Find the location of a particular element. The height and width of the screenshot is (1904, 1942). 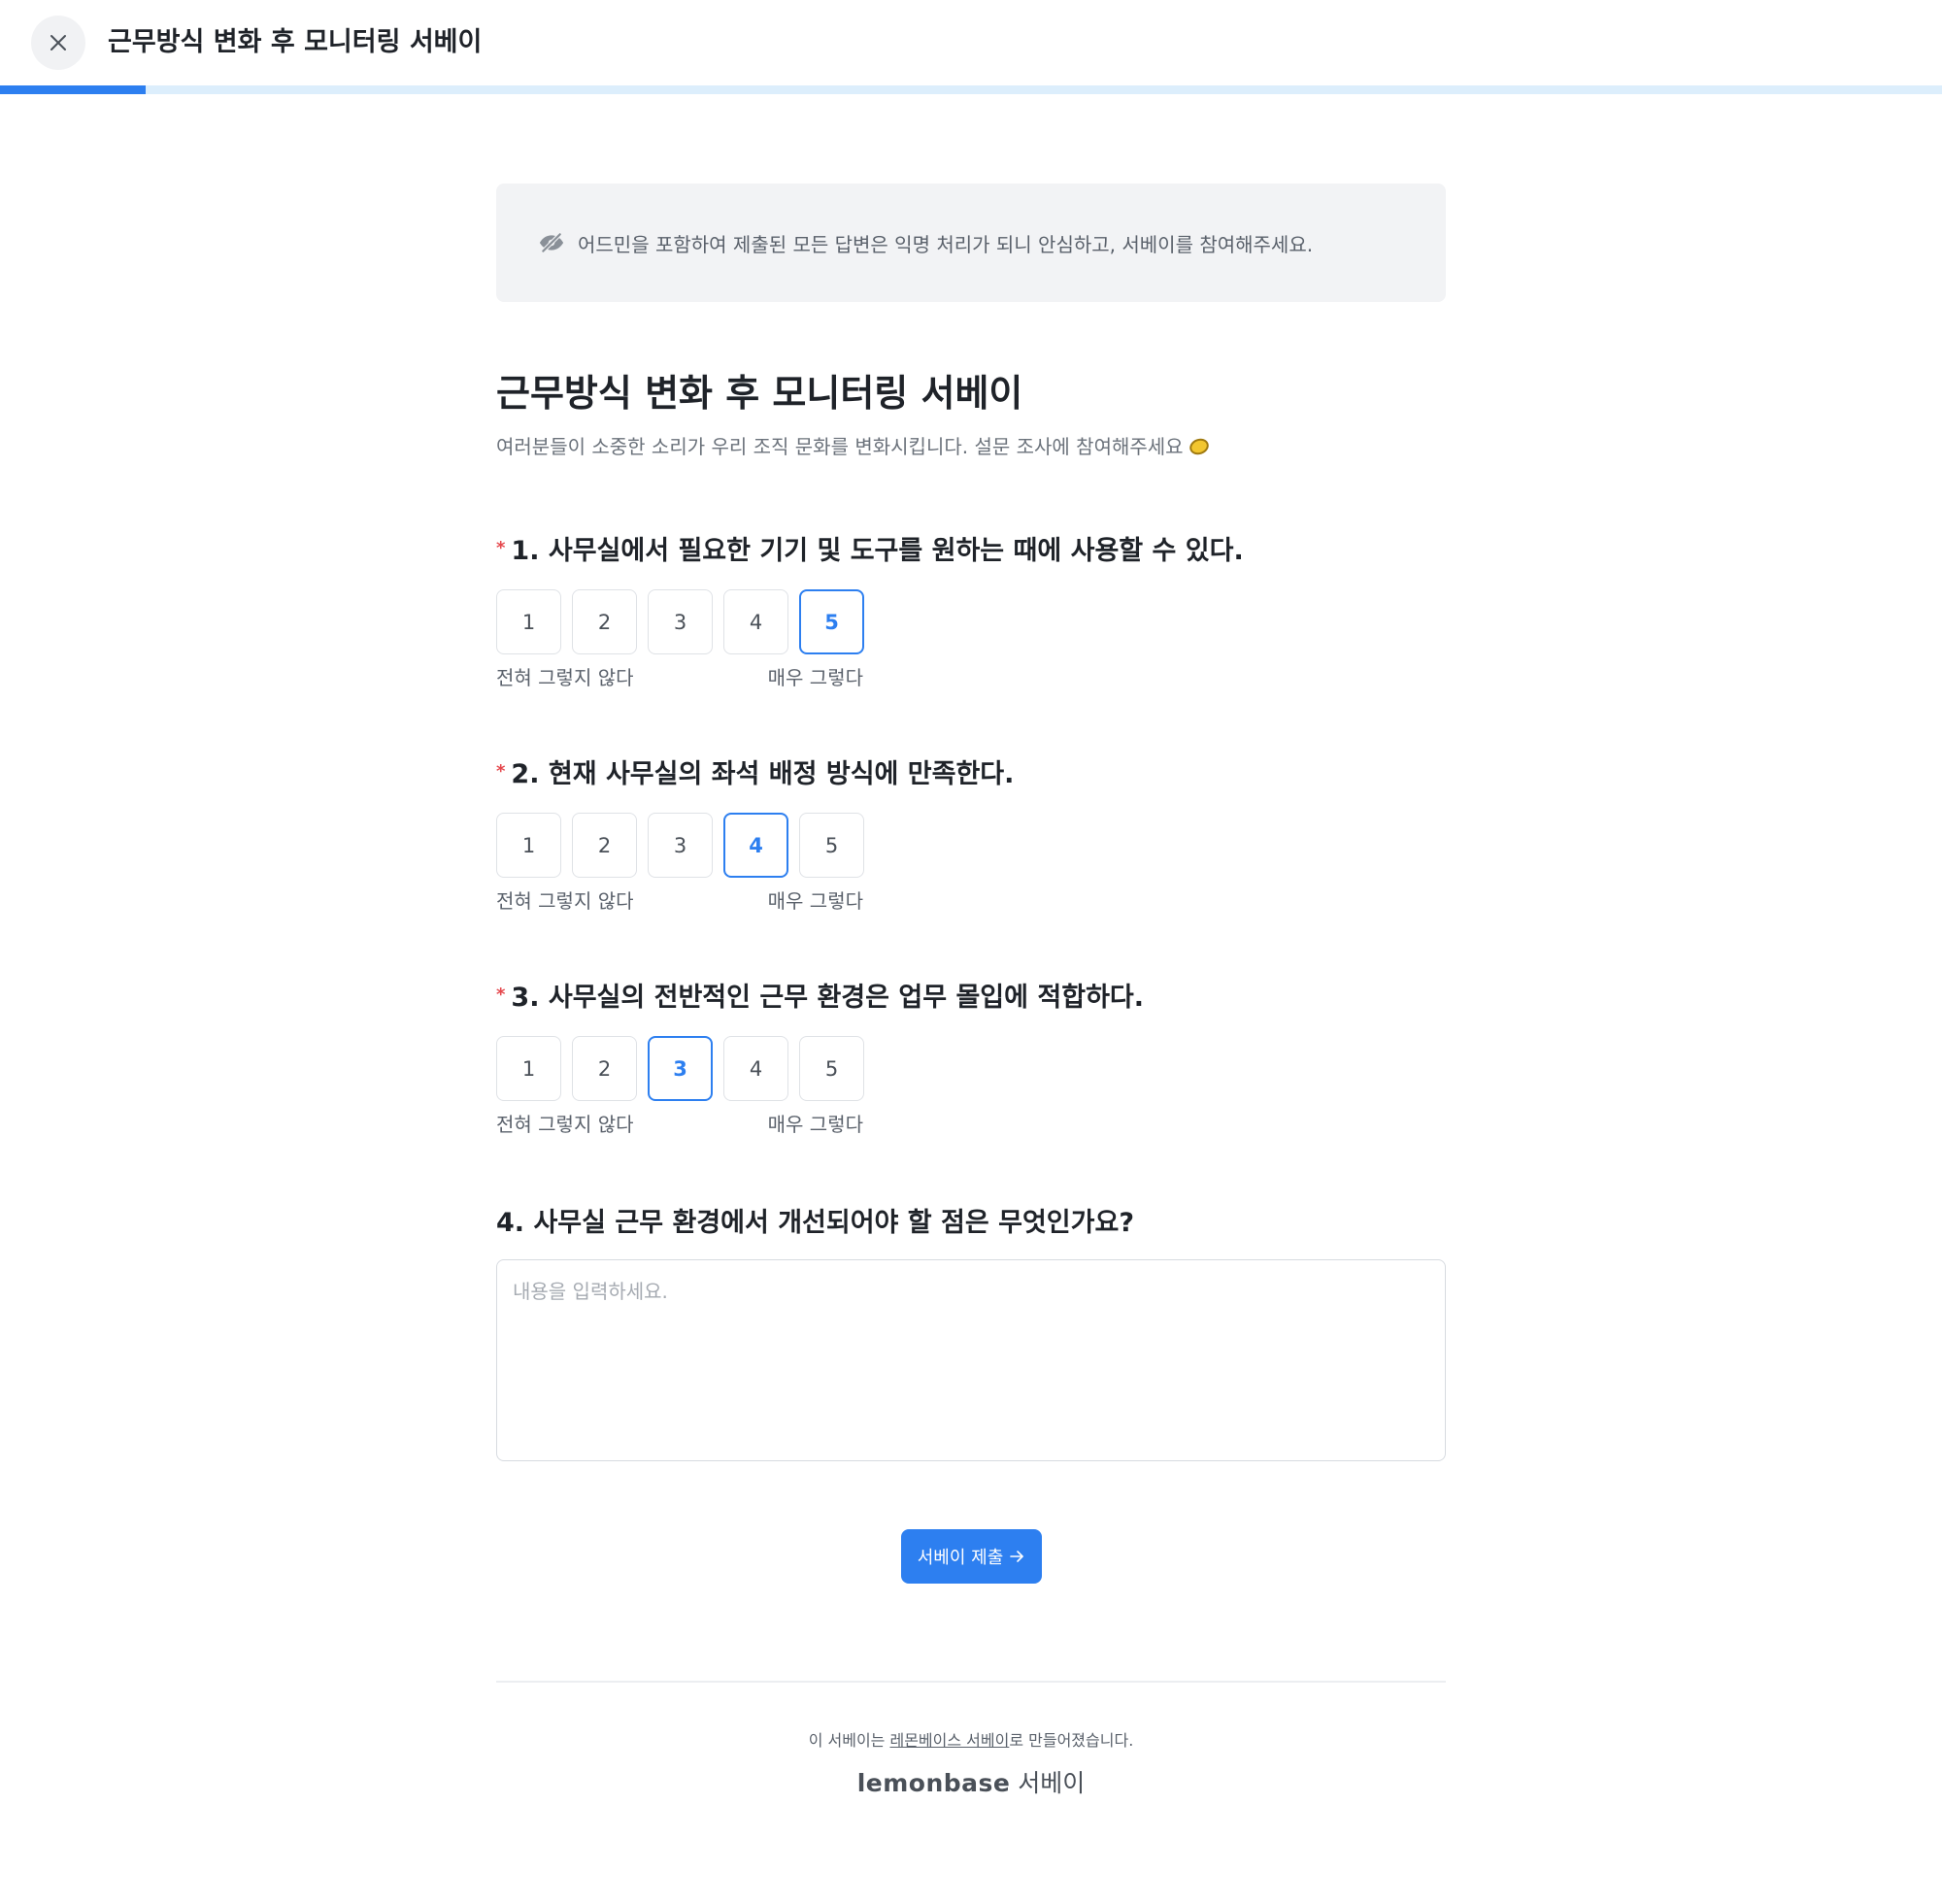

arrow-right-icon is located at coordinates (1017, 1556).